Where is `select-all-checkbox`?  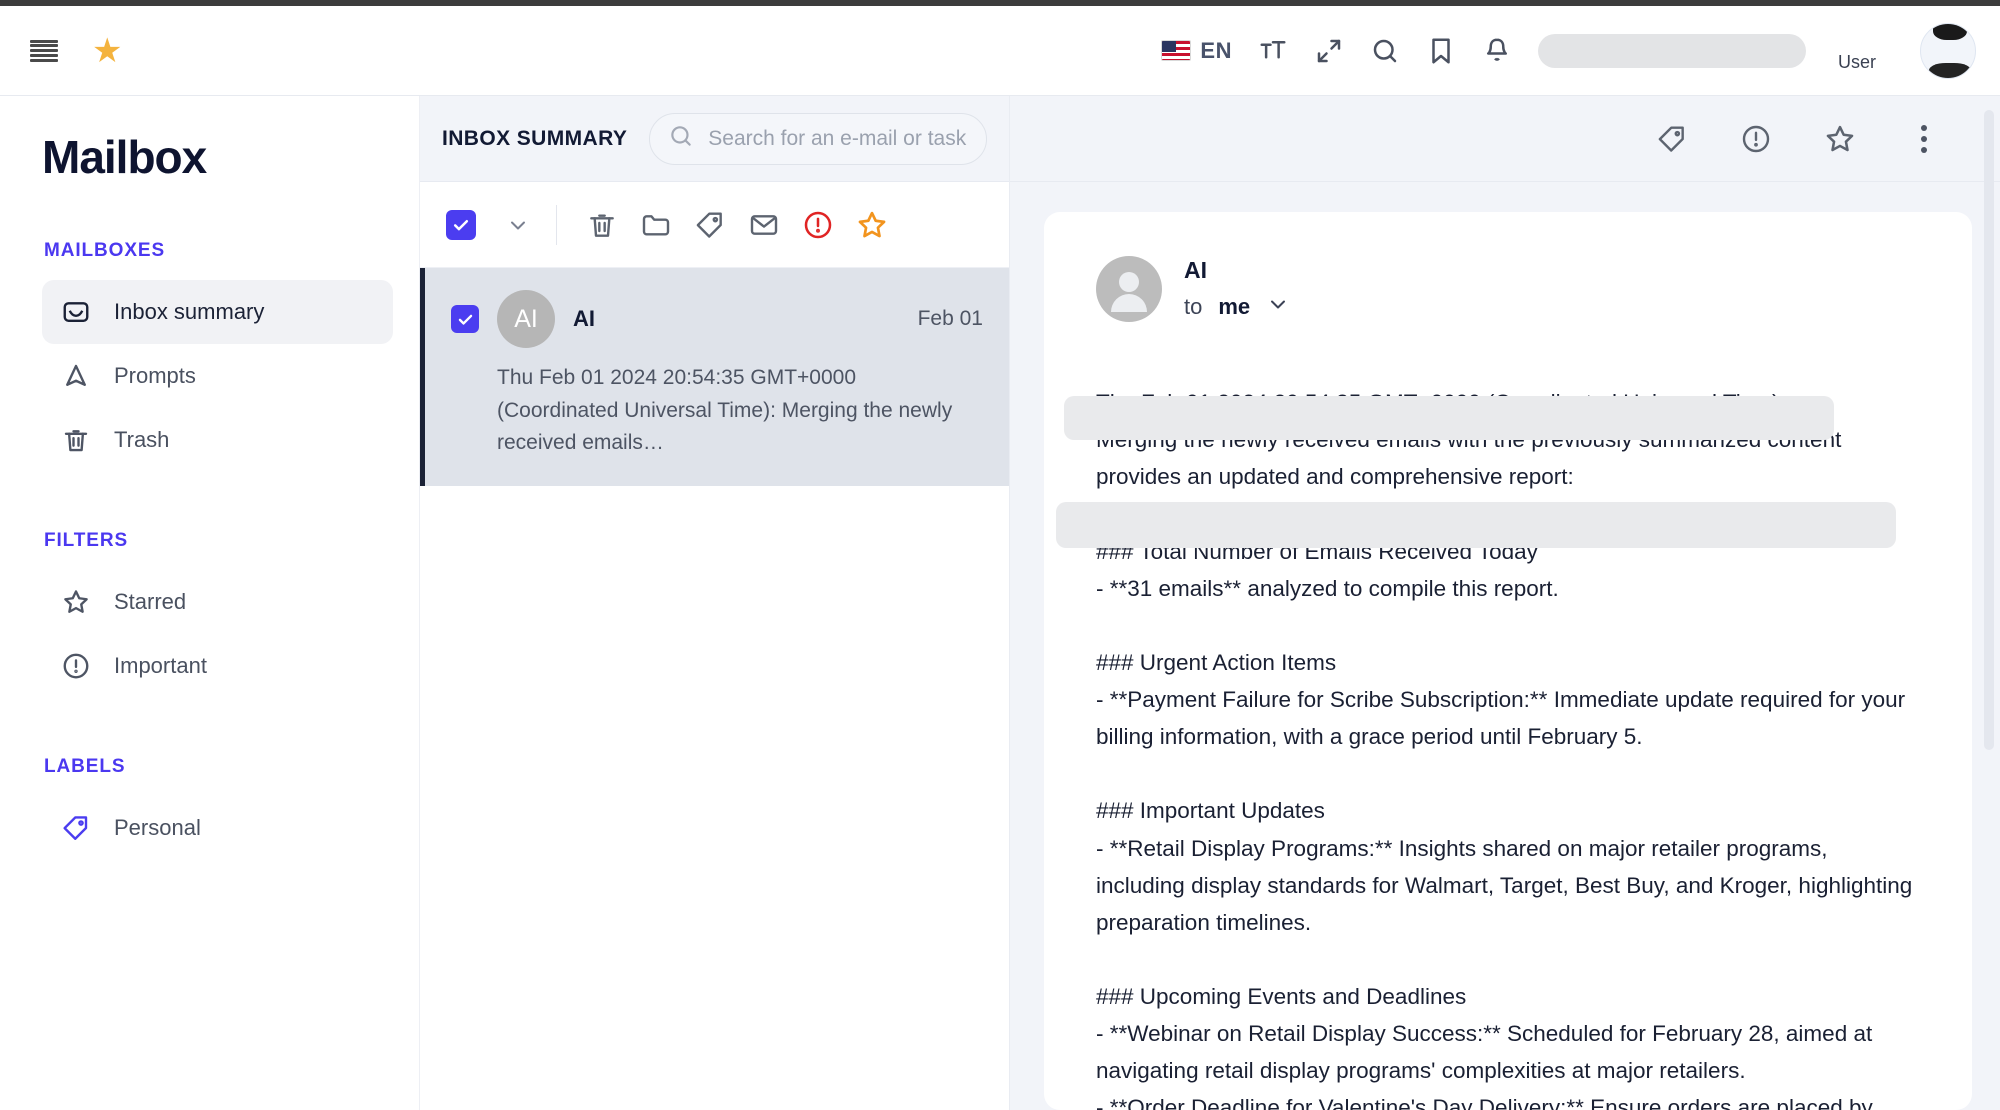
select-all-checkbox is located at coordinates (461, 224).